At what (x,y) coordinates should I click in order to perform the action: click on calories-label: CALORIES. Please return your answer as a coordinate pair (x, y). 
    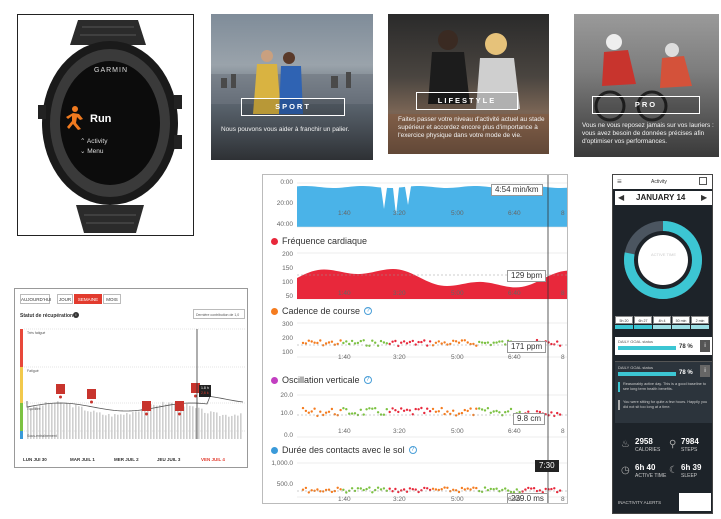
    Looking at the image, I should click on (648, 450).